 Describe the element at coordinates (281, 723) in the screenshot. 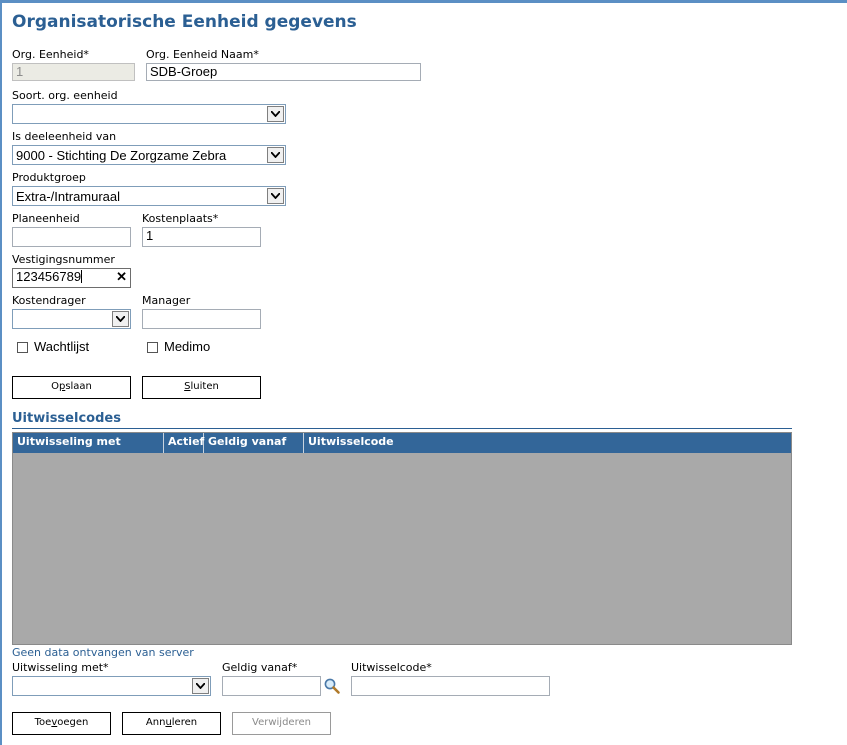

I see `verwijderen-button: Verwijderen` at that location.